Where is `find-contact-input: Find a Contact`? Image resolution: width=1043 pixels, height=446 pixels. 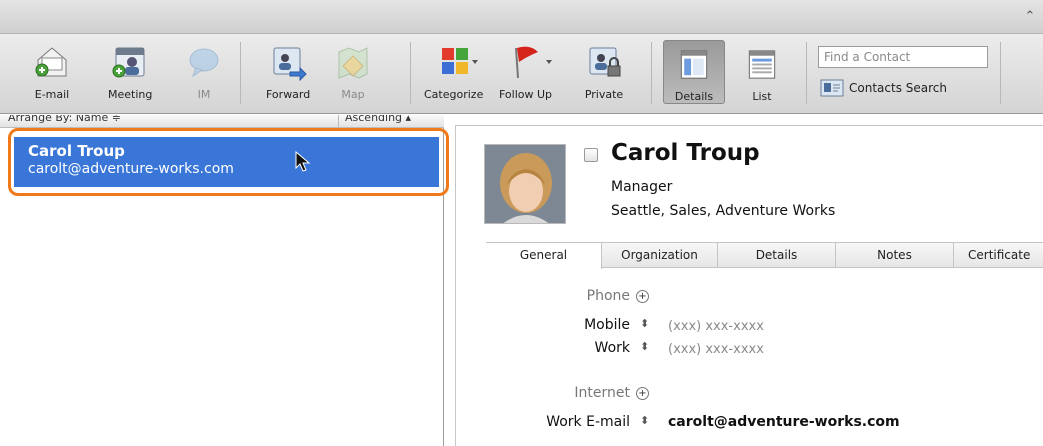
find-contact-input: Find a Contact is located at coordinates (903, 57).